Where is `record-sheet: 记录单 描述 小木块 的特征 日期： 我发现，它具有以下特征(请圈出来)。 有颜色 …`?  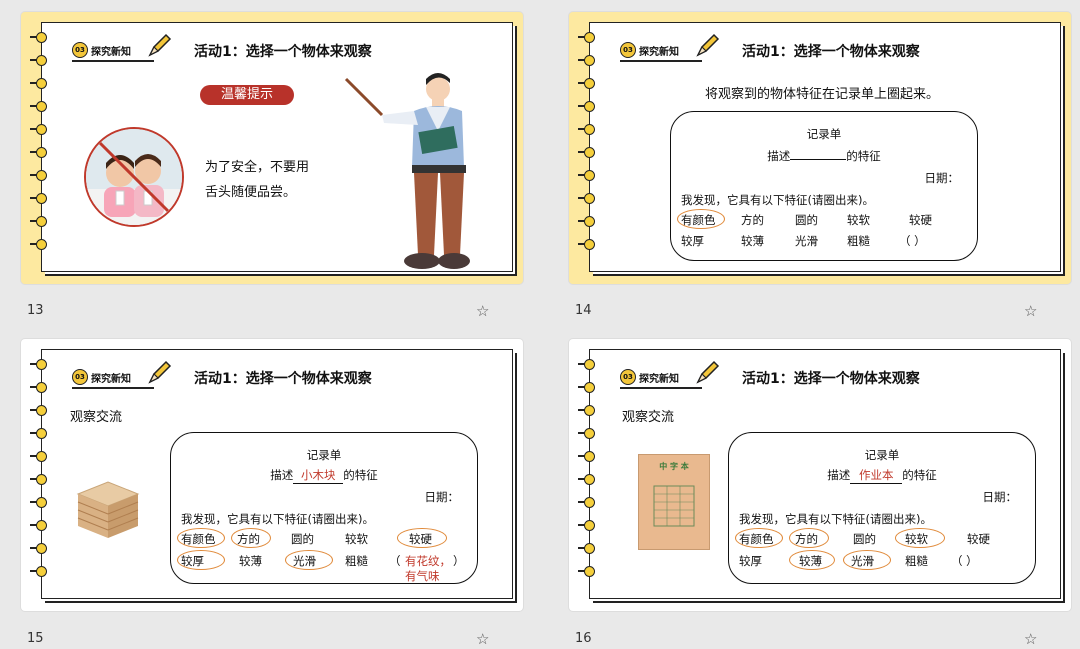
record-sheet: 记录单 描述 小木块 的特征 日期： 我发现，它具有以下特征(请圈出来)。 有颜色 … is located at coordinates (324, 508).